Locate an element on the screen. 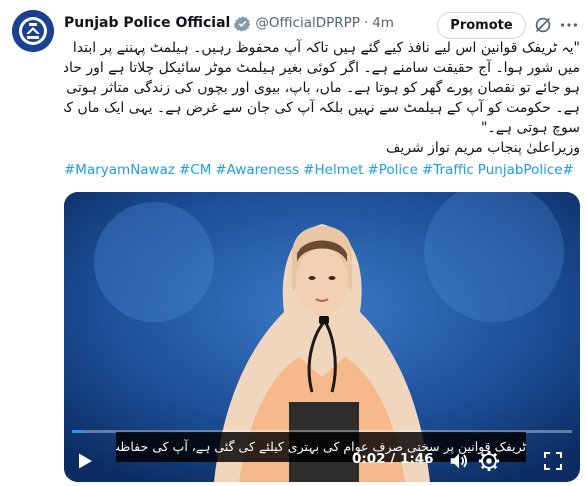  hashtag-link: #Awareness is located at coordinates (257, 170).